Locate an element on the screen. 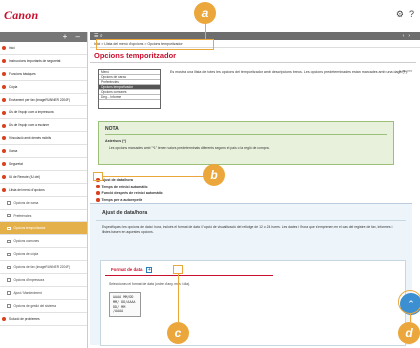  expand-icon: + is located at coordinates (149, 270).